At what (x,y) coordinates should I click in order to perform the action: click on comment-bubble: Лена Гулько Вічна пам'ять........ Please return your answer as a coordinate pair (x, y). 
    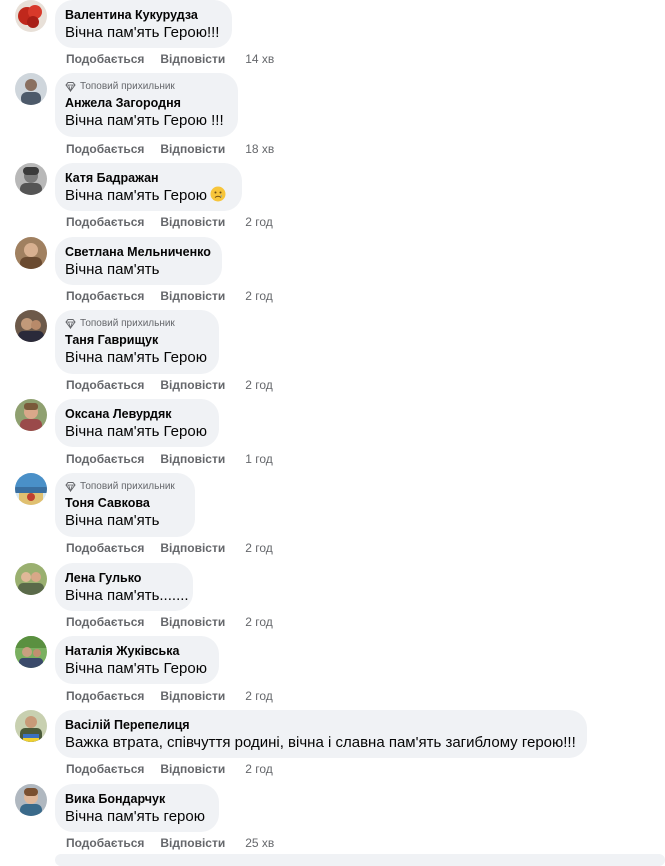
    Looking at the image, I should click on (124, 587).